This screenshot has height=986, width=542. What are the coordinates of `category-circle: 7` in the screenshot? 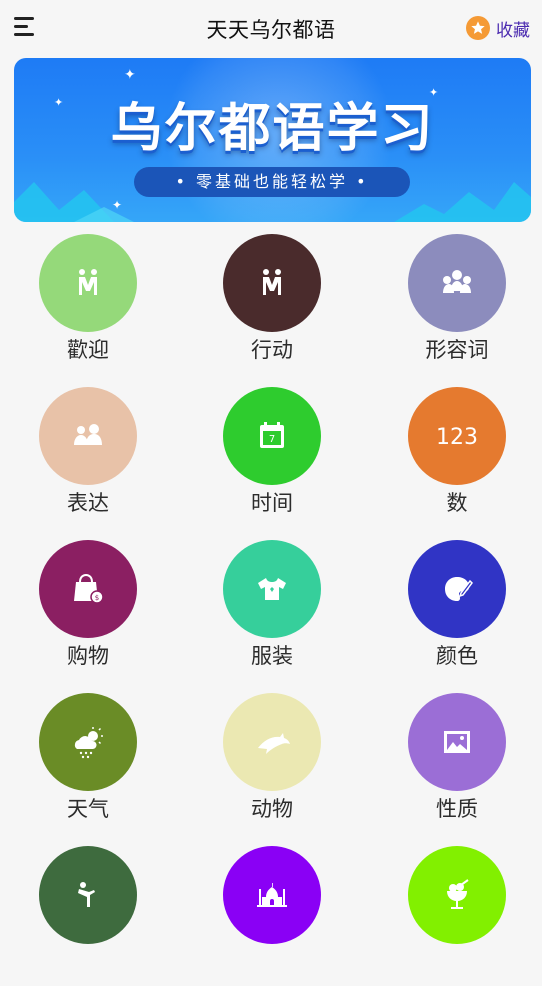 It's located at (272, 436).